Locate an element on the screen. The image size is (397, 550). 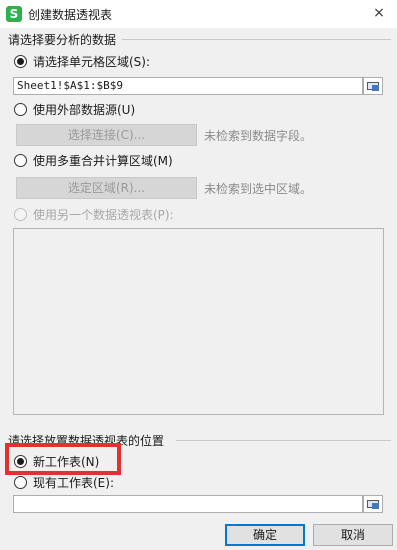
radio-label: 现有工作表(E): is located at coordinates (73, 483).